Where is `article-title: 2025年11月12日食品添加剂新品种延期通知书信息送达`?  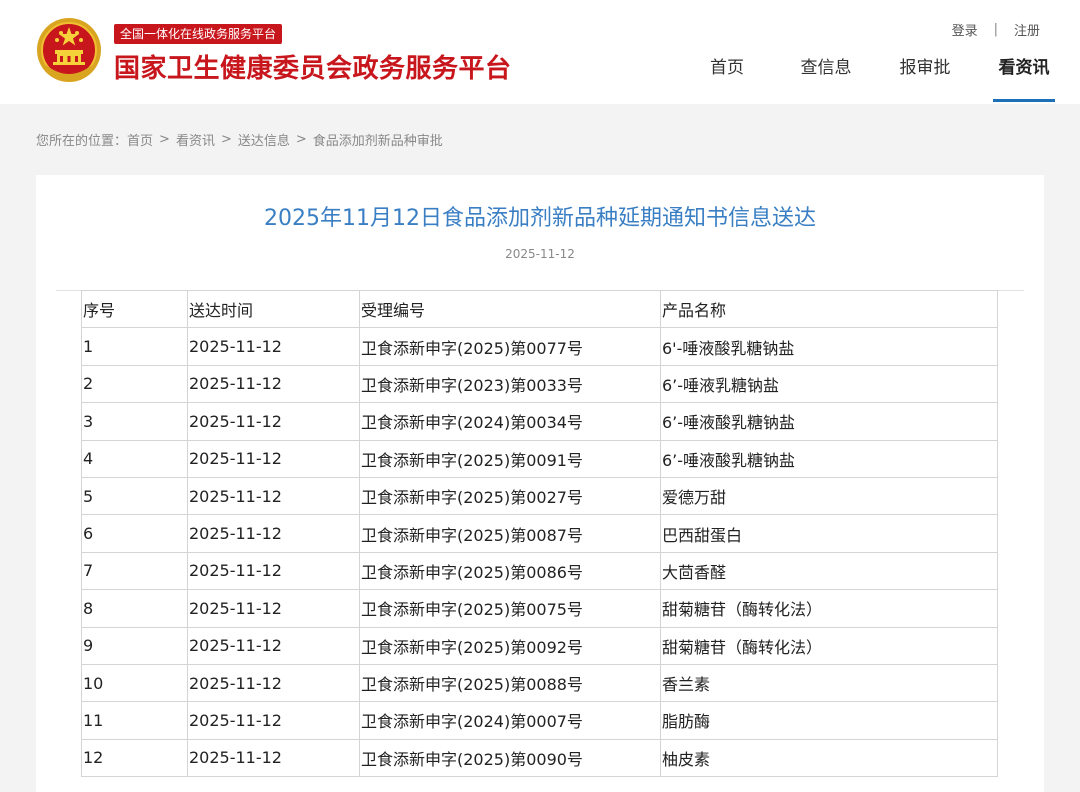 article-title: 2025年11月12日食品添加剂新品种延期通知书信息送达 is located at coordinates (540, 218).